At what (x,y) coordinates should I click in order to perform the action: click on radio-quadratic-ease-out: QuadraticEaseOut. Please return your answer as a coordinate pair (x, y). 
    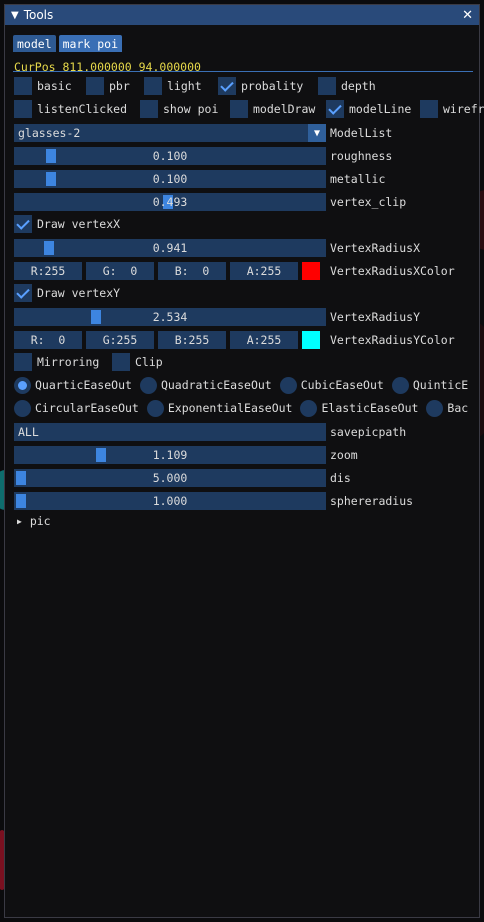
    Looking at the image, I should click on (205, 385).